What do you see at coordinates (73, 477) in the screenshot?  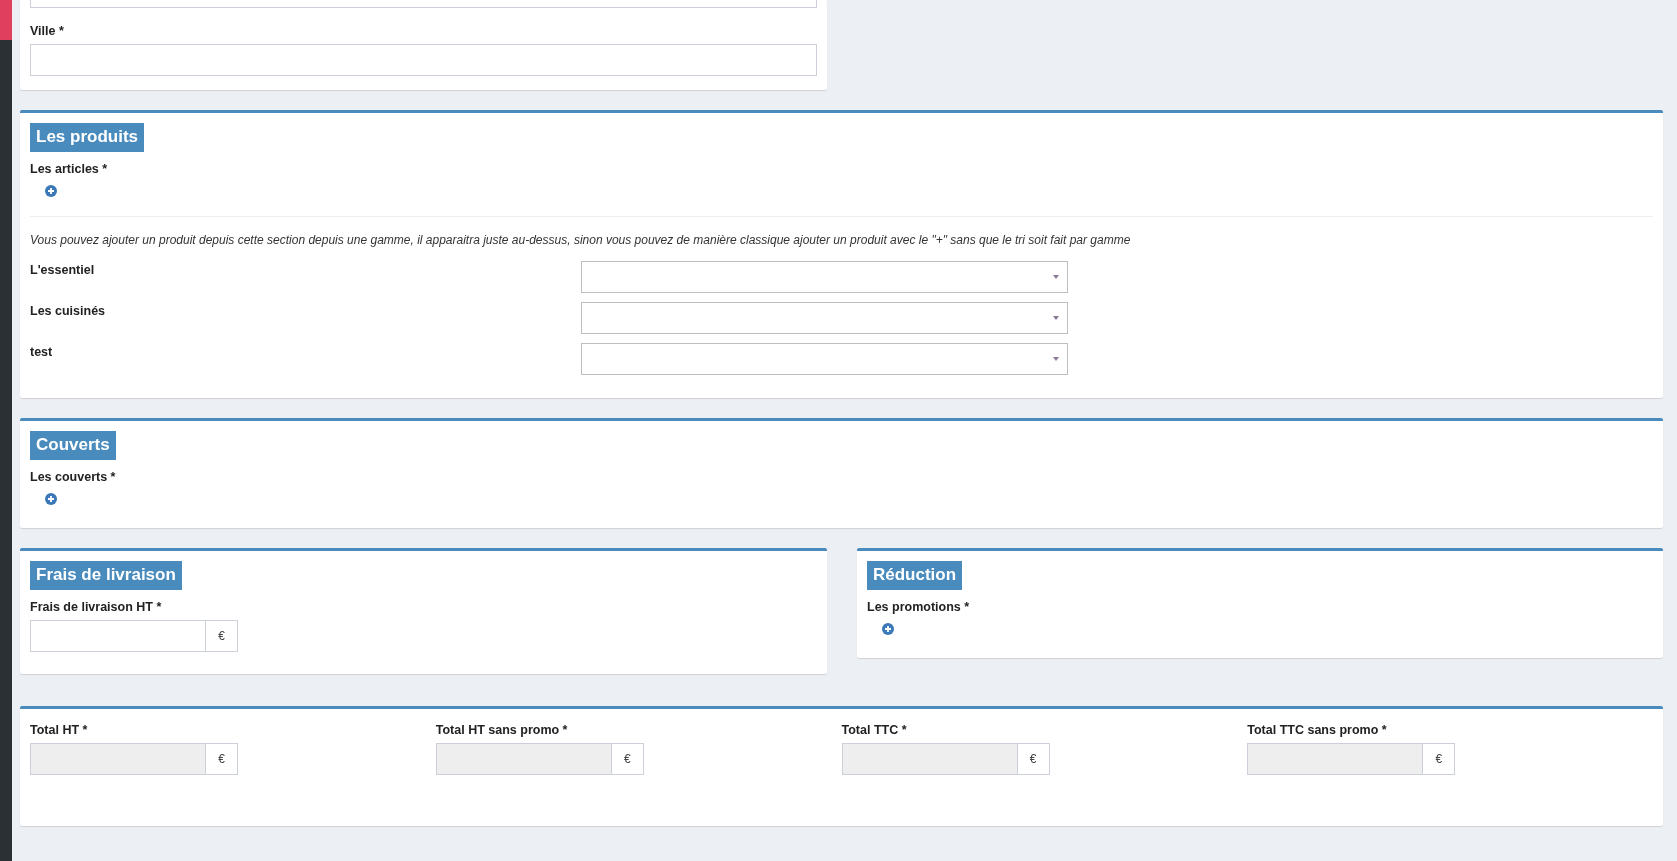 I see `field-label: Les couverts *` at bounding box center [73, 477].